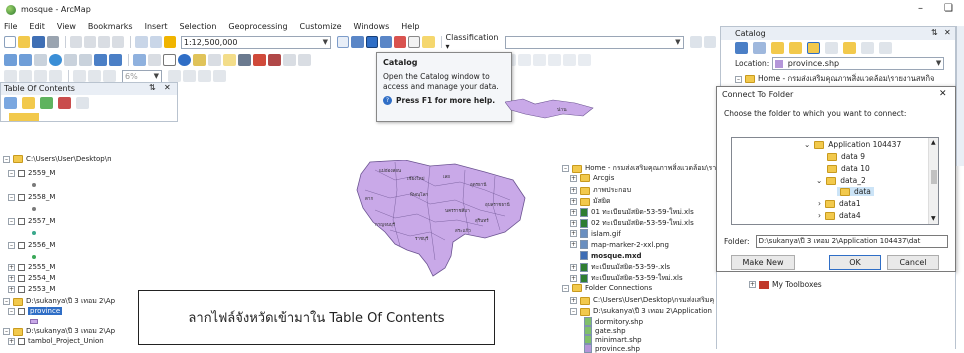 The width and height of the screenshot is (964, 353). Describe the element at coordinates (607, 288) in the screenshot. I see `catalog-item: – Folder Connections` at that location.